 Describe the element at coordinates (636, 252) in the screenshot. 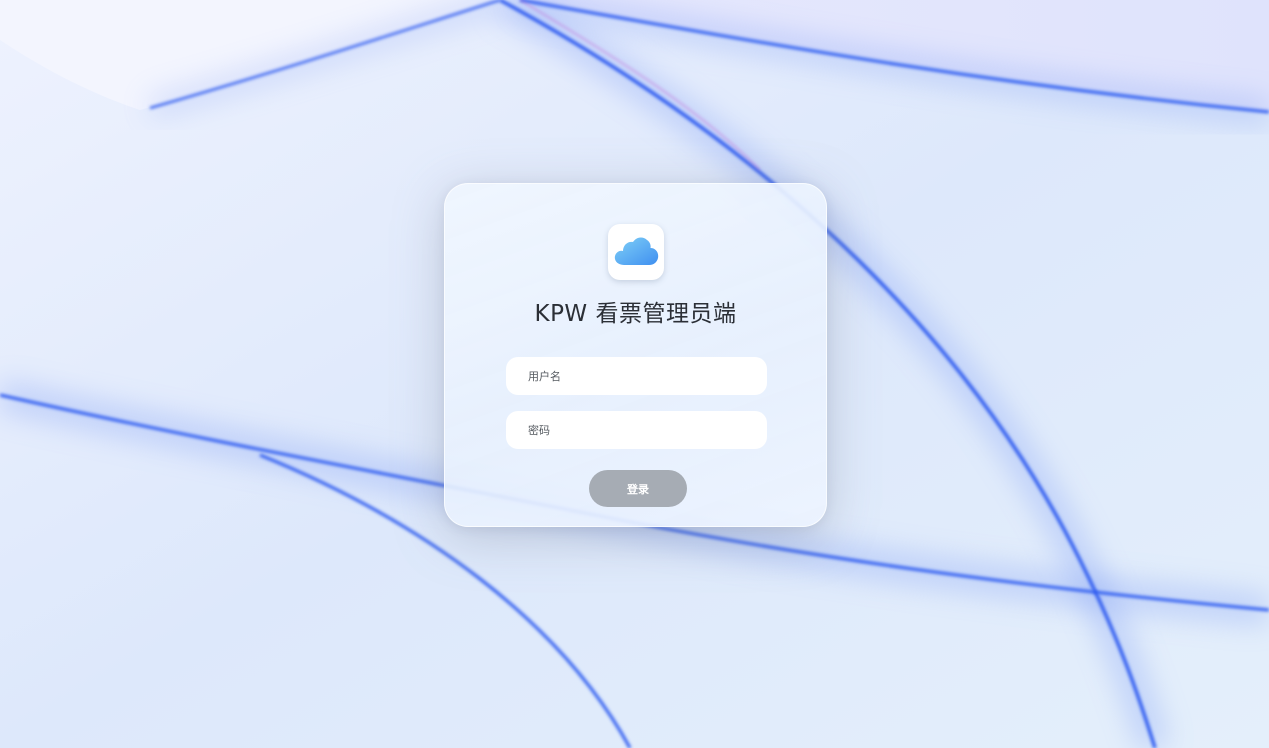

I see `cloud-icon` at that location.